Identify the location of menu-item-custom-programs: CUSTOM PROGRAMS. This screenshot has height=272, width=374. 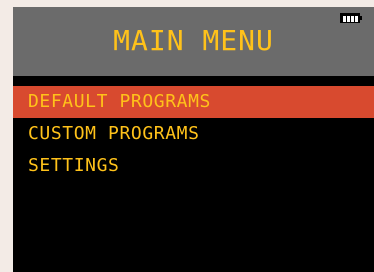
(193, 134).